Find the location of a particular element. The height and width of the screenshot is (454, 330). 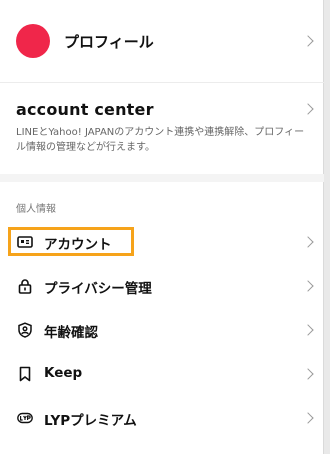

avatar is located at coordinates (33, 41).